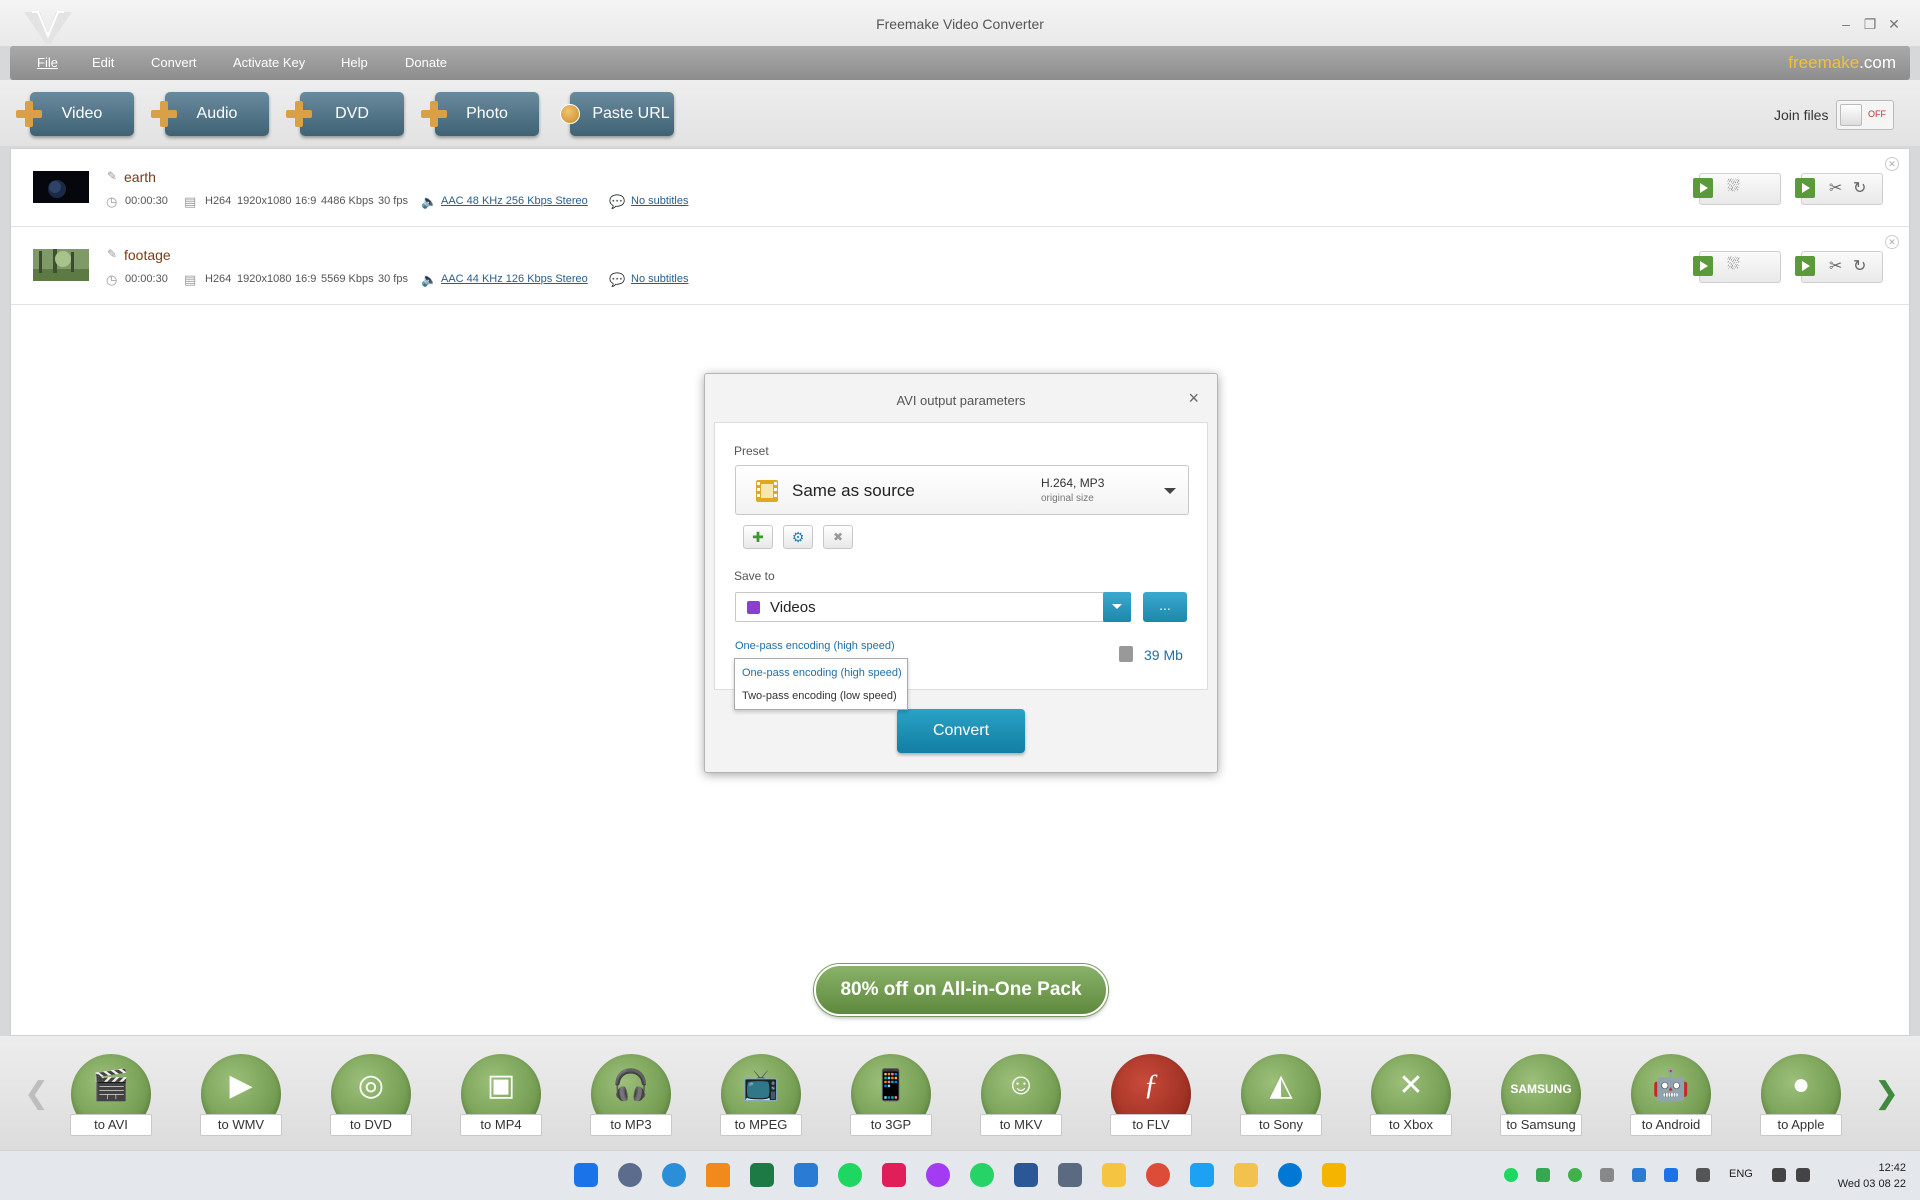 The image size is (1920, 1200). Describe the element at coordinates (938, 1175) in the screenshot. I see `messenger-icon` at that location.